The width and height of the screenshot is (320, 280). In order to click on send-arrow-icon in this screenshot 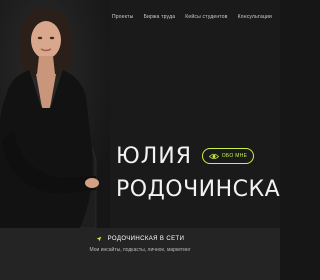, I will do `click(99, 239)`.